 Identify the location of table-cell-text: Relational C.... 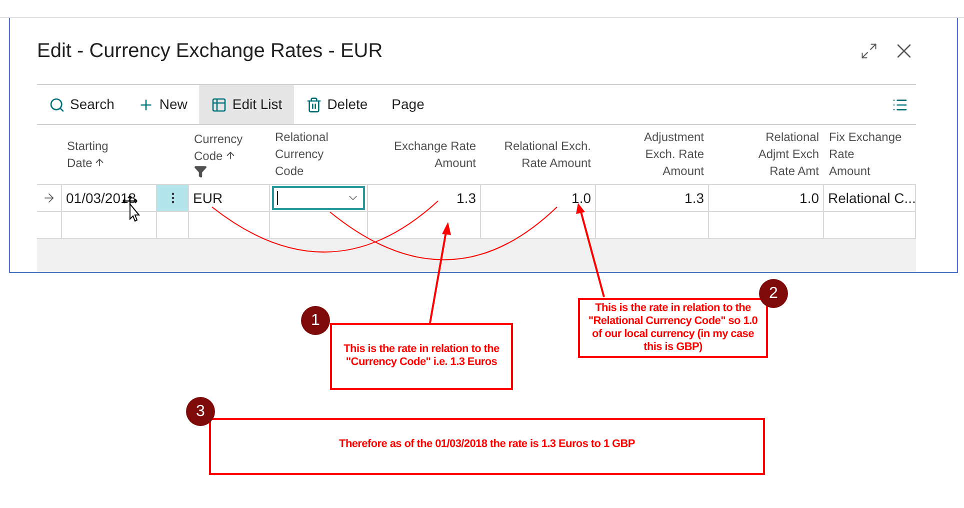
(872, 198).